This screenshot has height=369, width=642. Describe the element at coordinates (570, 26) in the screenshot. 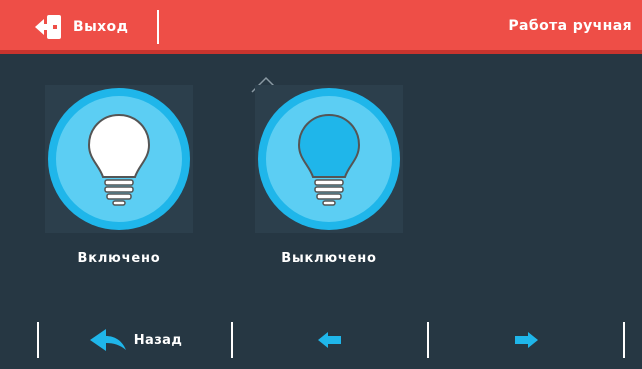

I see `mode-title: Работа ручная` at that location.